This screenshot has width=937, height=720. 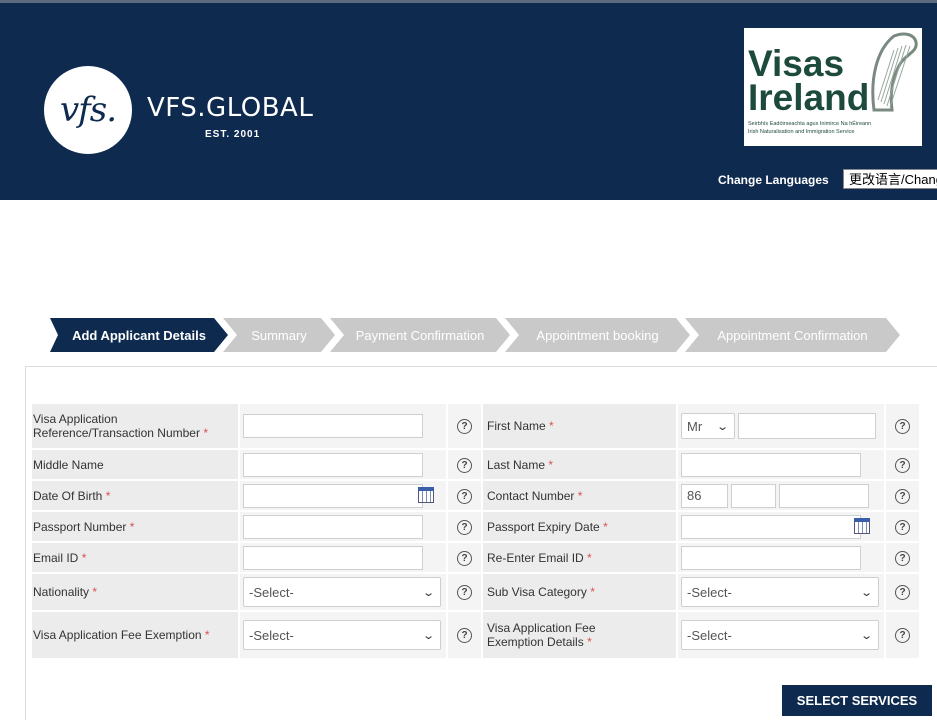 What do you see at coordinates (342, 635) in the screenshot?
I see `fee-exemption-select: -Select- ⌄` at bounding box center [342, 635].